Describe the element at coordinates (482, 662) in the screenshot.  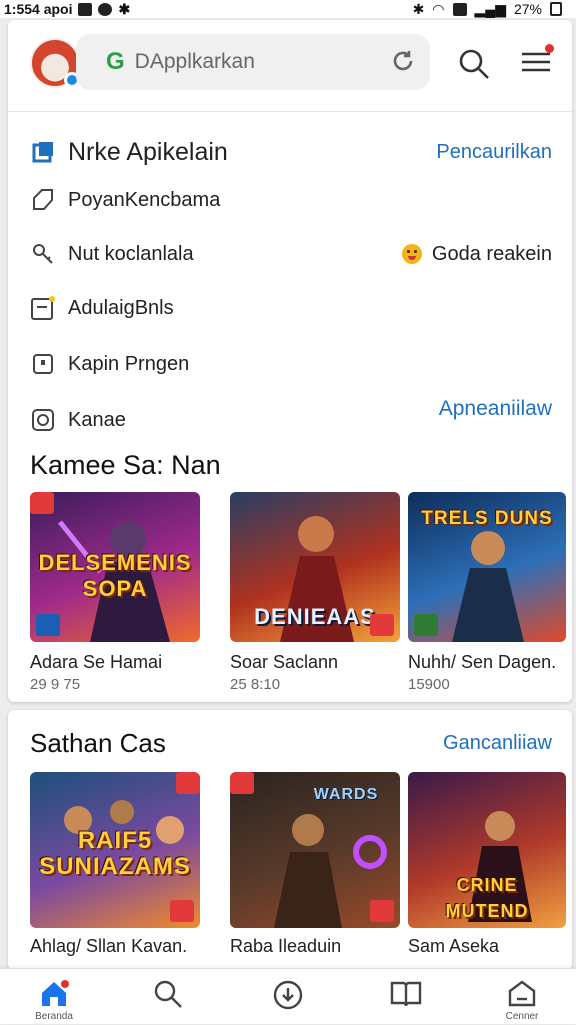
I see `game-name: Nuhh/ Sen Dagen.` at that location.